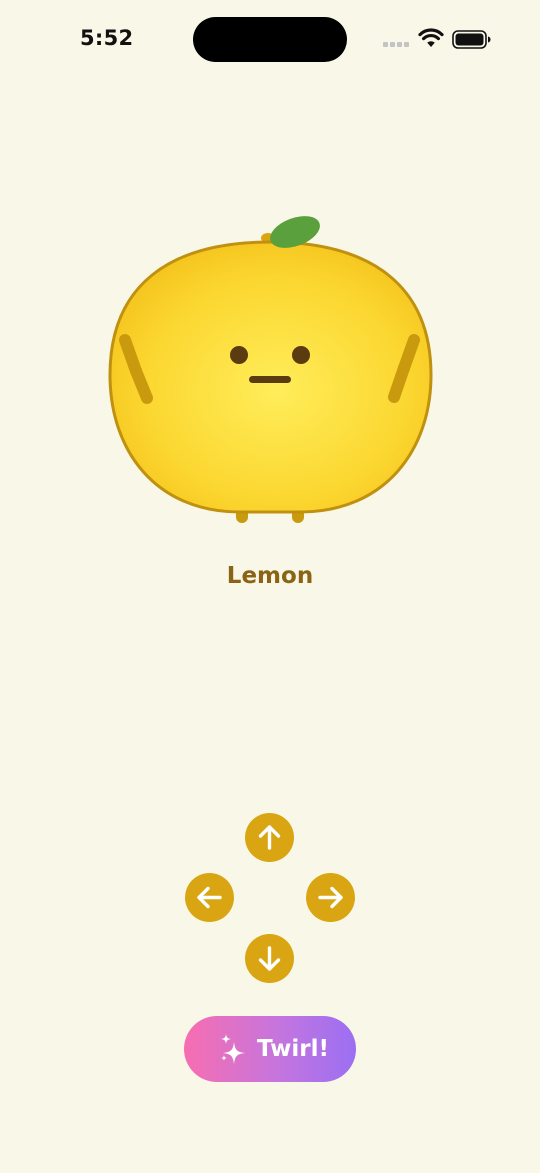  What do you see at coordinates (397, 44) in the screenshot?
I see `signal-icon` at bounding box center [397, 44].